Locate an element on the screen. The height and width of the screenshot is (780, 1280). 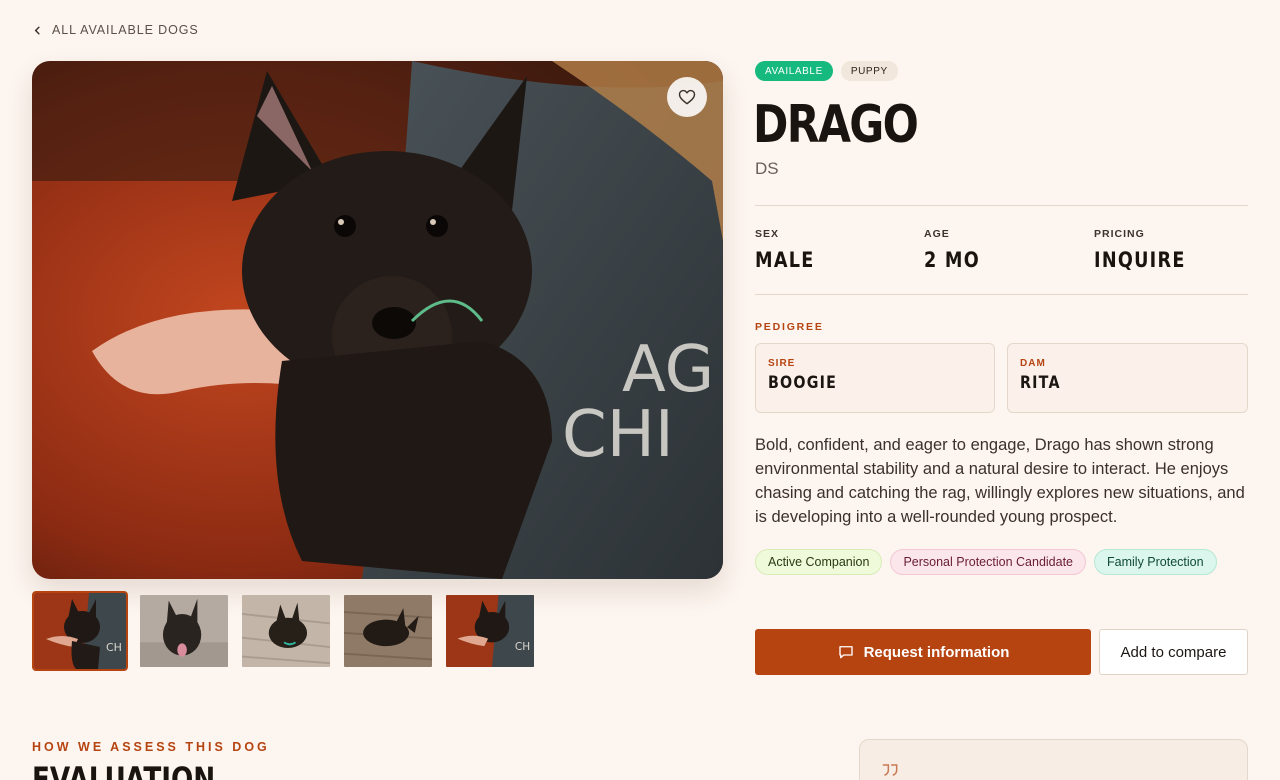
testimonial-card is located at coordinates (1053, 759).